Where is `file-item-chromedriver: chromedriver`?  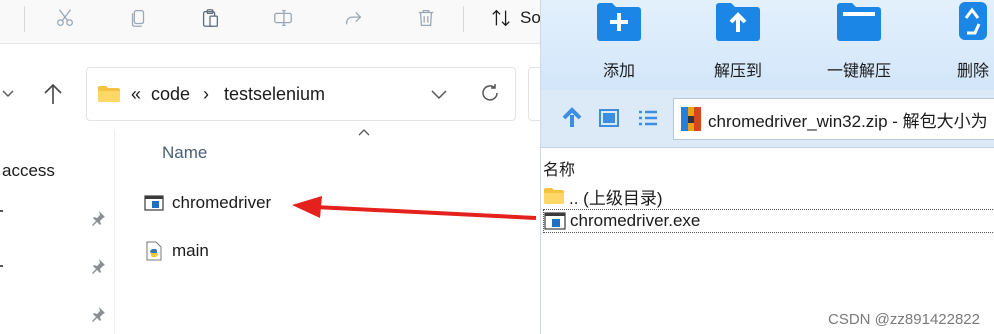 file-item-chromedriver: chromedriver is located at coordinates (207, 203).